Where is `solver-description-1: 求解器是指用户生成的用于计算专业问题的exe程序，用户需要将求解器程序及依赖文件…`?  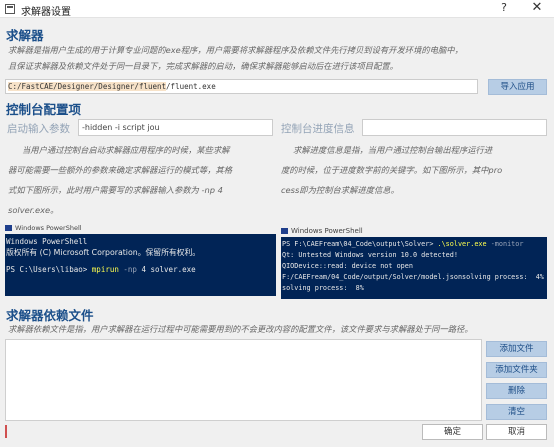 solver-description-1: 求解器是指用户生成的用于计算专业问题的exe程序，用户需要将求解器程序及依赖文件… is located at coordinates (235, 50).